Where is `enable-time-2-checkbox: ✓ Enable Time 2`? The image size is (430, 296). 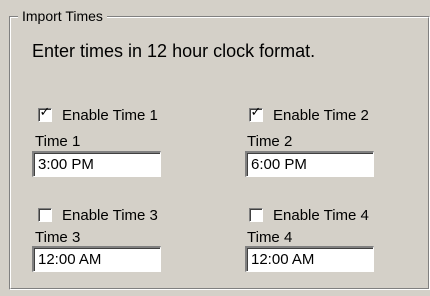
enable-time-2-checkbox: ✓ Enable Time 2 is located at coordinates (309, 115).